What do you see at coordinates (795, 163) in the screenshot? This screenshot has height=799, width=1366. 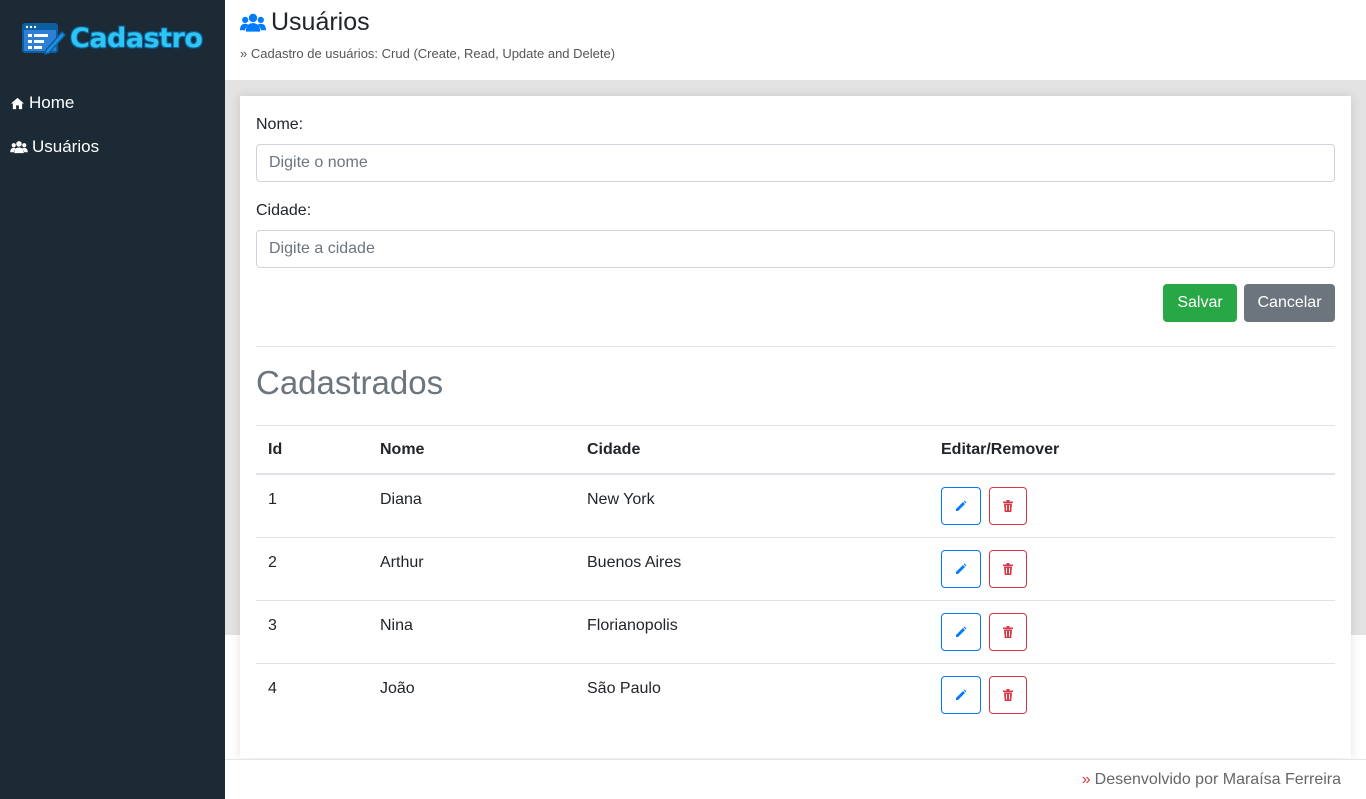 I see `nome-input` at bounding box center [795, 163].